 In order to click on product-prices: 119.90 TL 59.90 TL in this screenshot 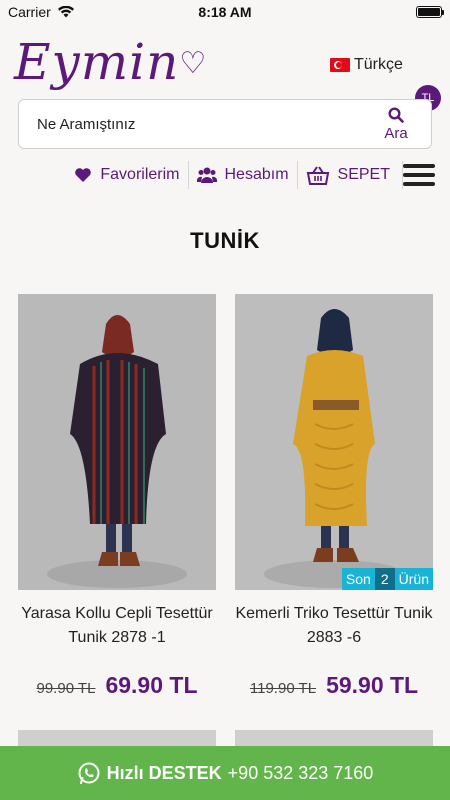, I will do `click(334, 685)`.